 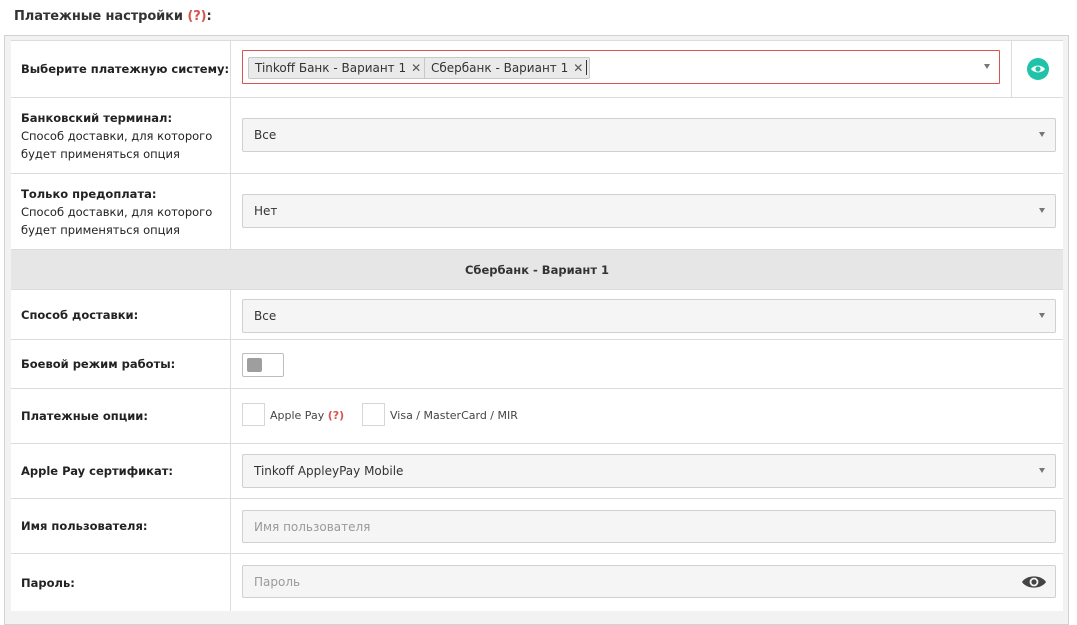 I want to click on delivery-cell: Все, so click(x=647, y=314).